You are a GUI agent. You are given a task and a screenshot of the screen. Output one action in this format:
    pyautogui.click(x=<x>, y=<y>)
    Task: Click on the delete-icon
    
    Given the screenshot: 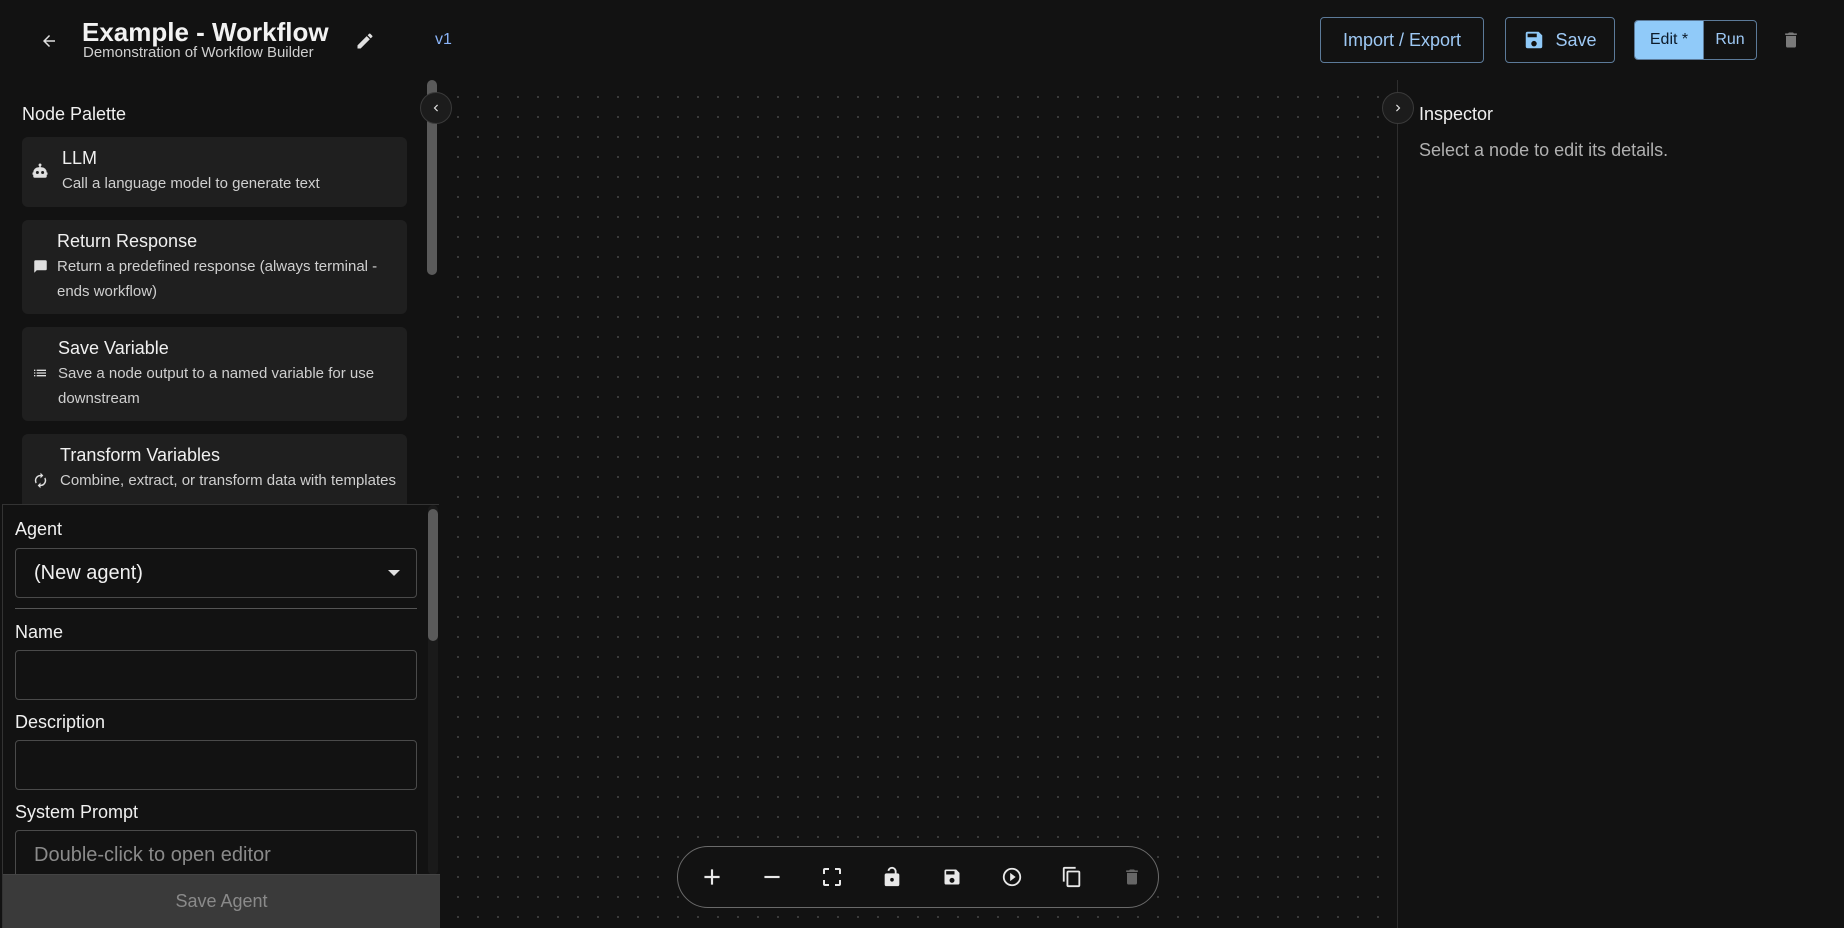 What is the action you would take?
    pyautogui.click(x=1132, y=877)
    